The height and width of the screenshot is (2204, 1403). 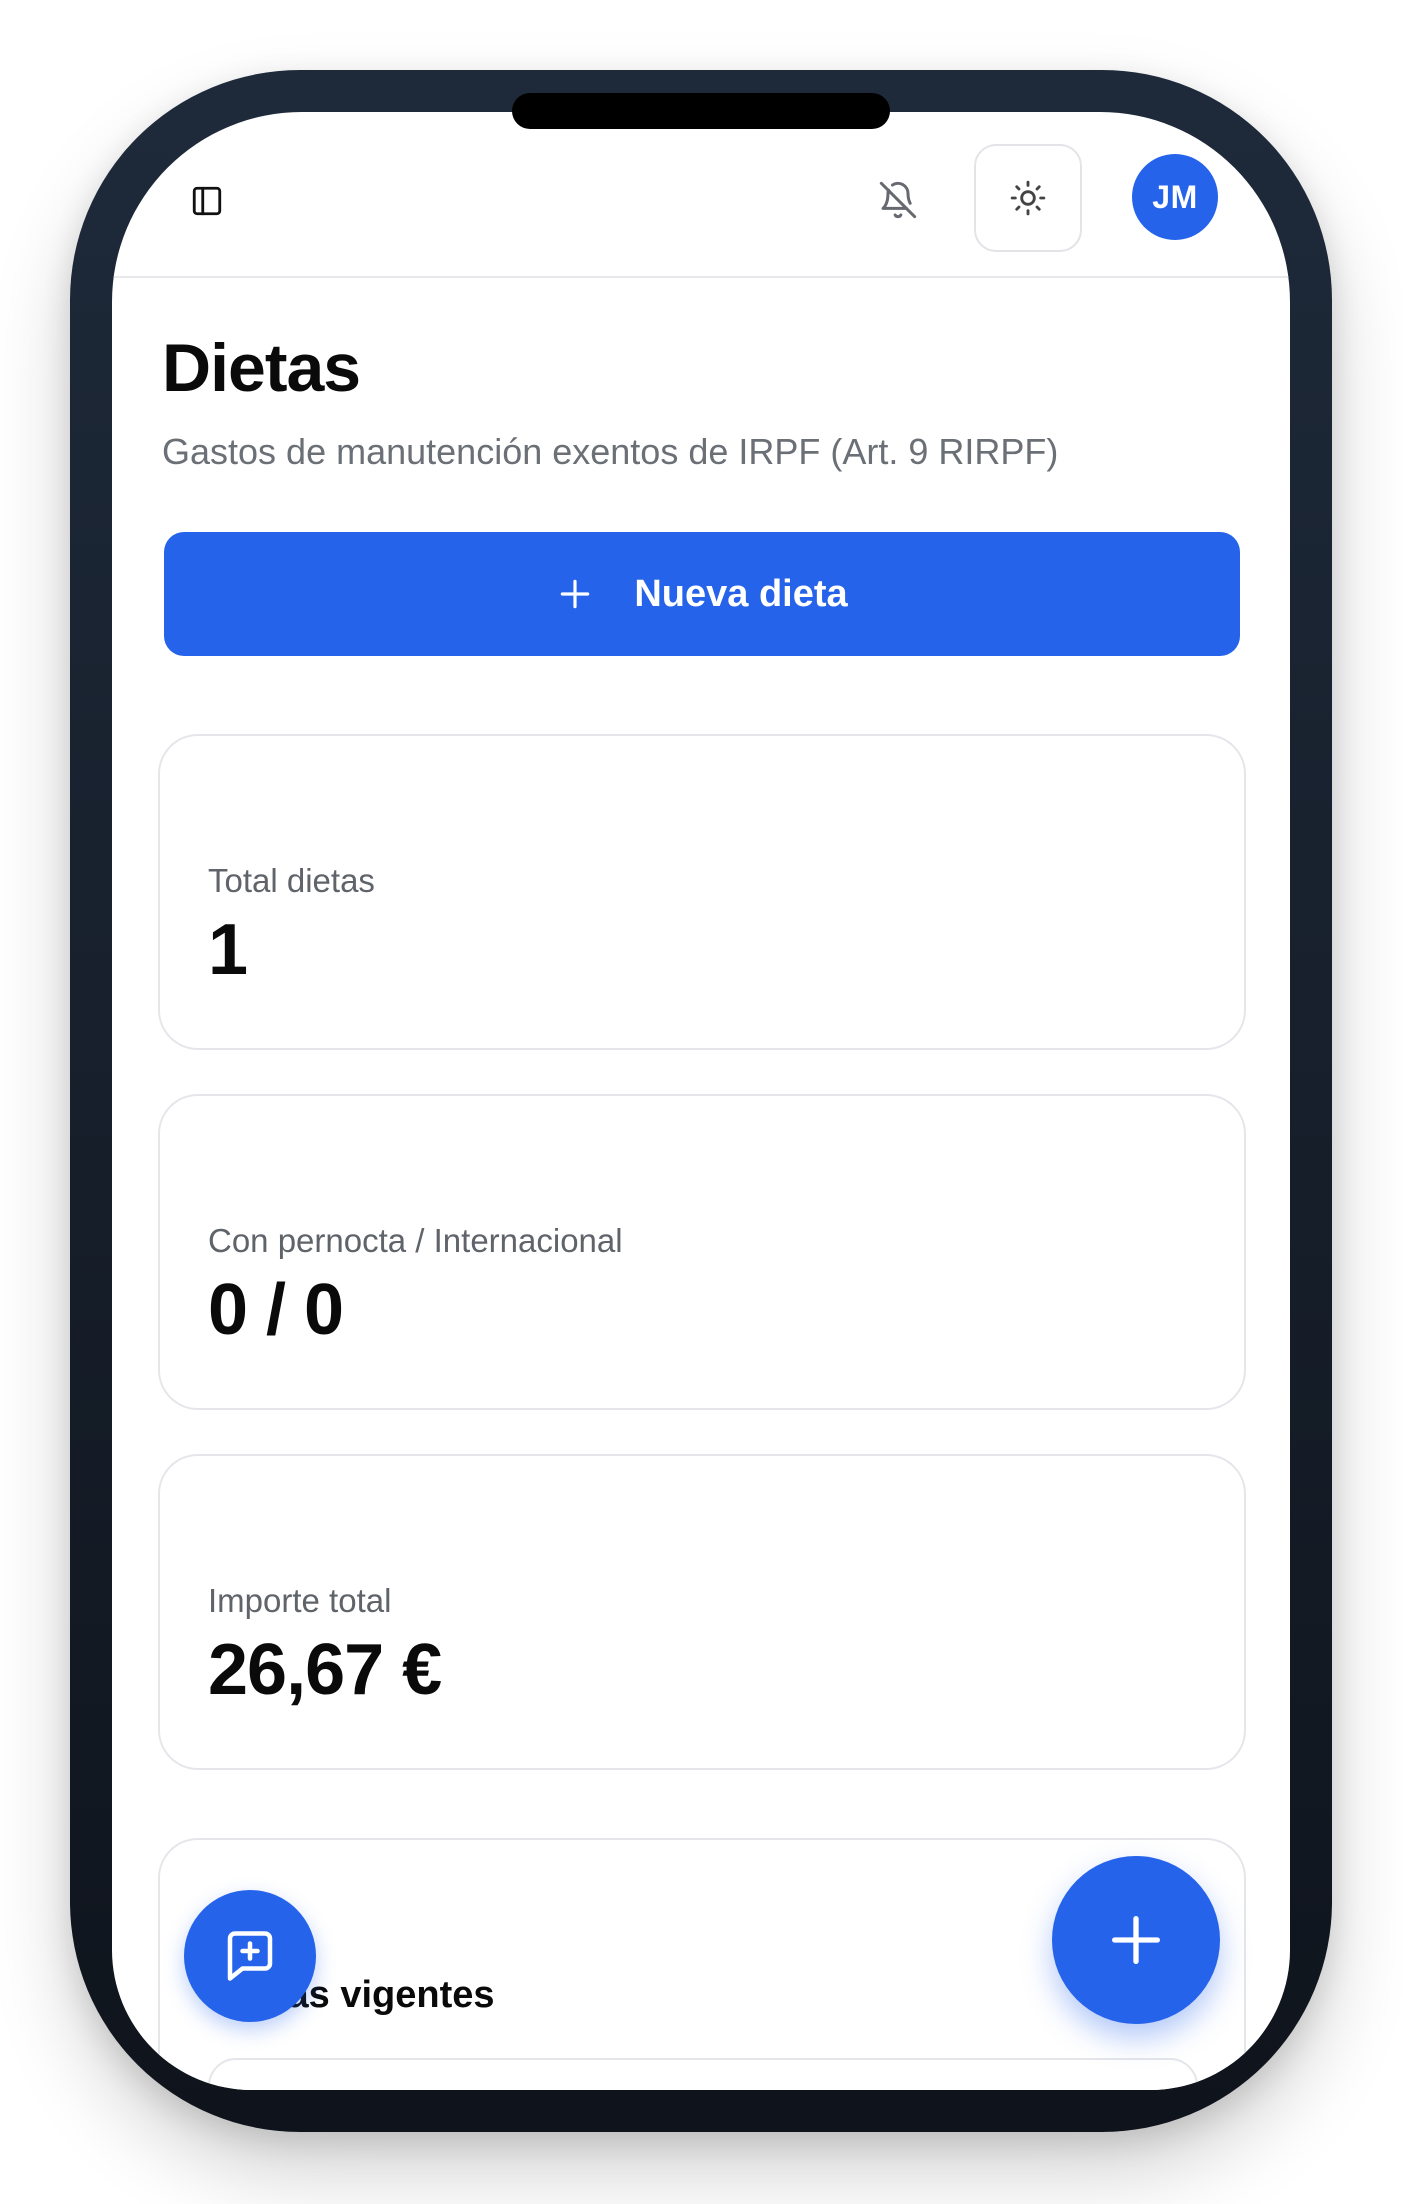 I want to click on new-dieta-button: Nueva dieta, so click(x=702, y=594).